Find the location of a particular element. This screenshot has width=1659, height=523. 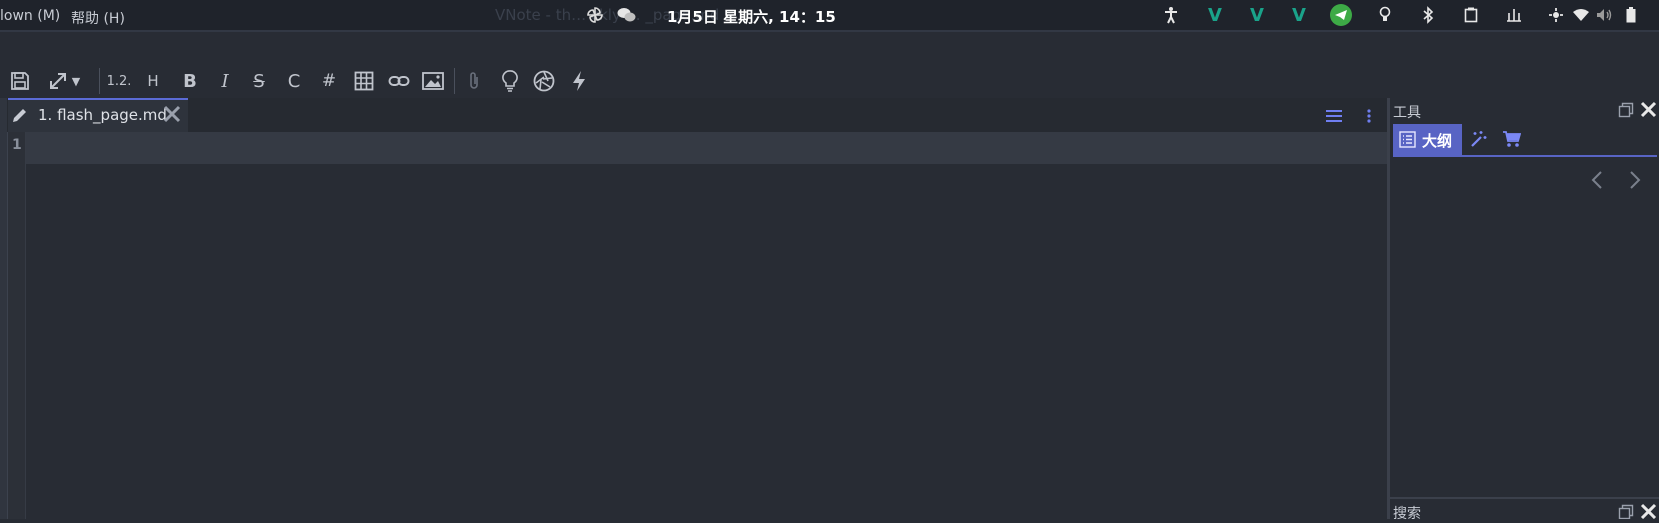

attachment-icon is located at coordinates (474, 81).